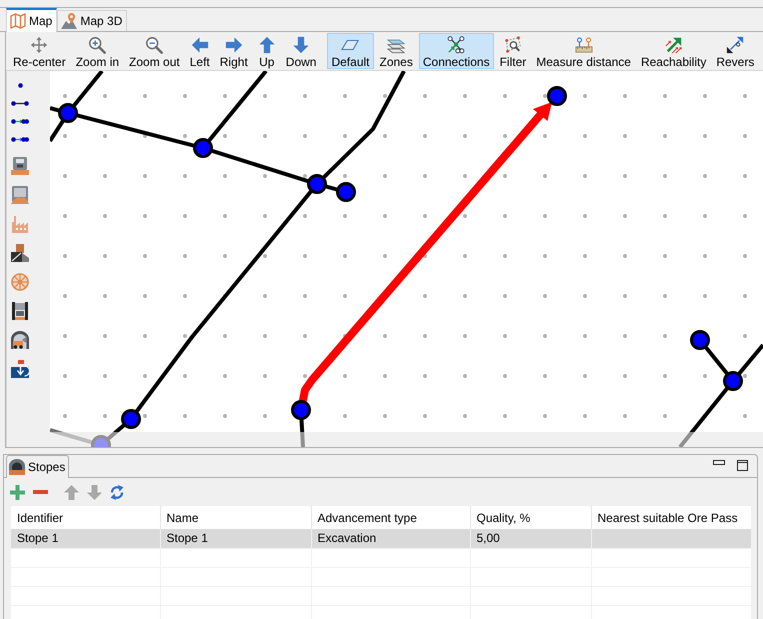  Describe the element at coordinates (719, 462) in the screenshot. I see `minimize-icon` at that location.